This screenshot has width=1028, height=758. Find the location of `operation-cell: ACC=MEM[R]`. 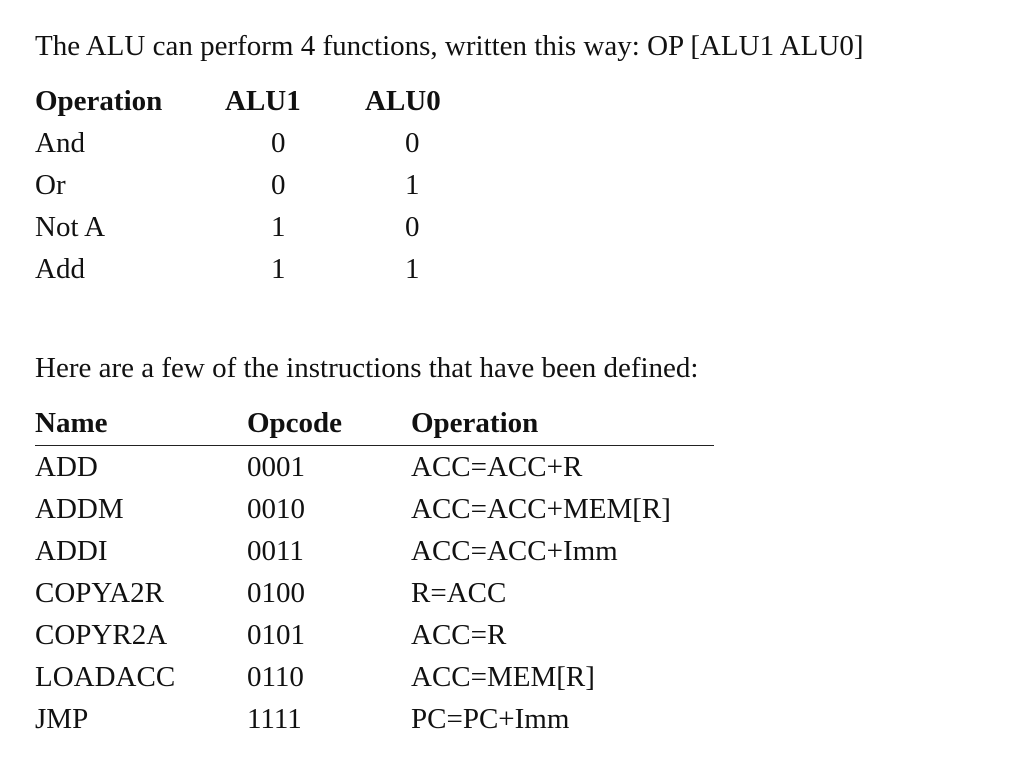

operation-cell: ACC=MEM[R] is located at coordinates (503, 677).